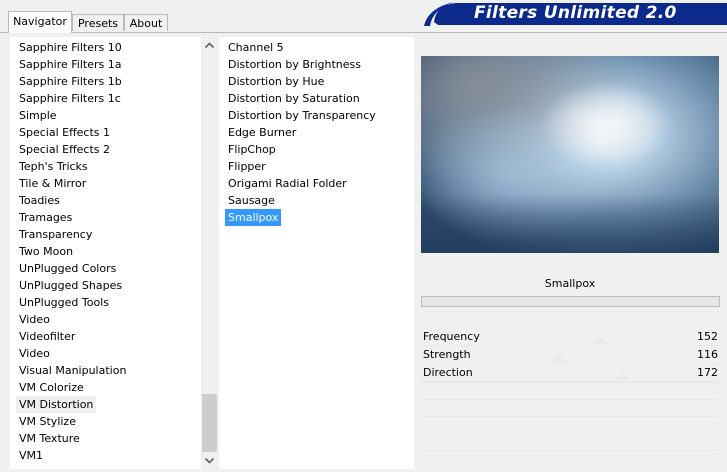 The width and height of the screenshot is (727, 472). What do you see at coordinates (570, 301) in the screenshot?
I see `progress-bar` at bounding box center [570, 301].